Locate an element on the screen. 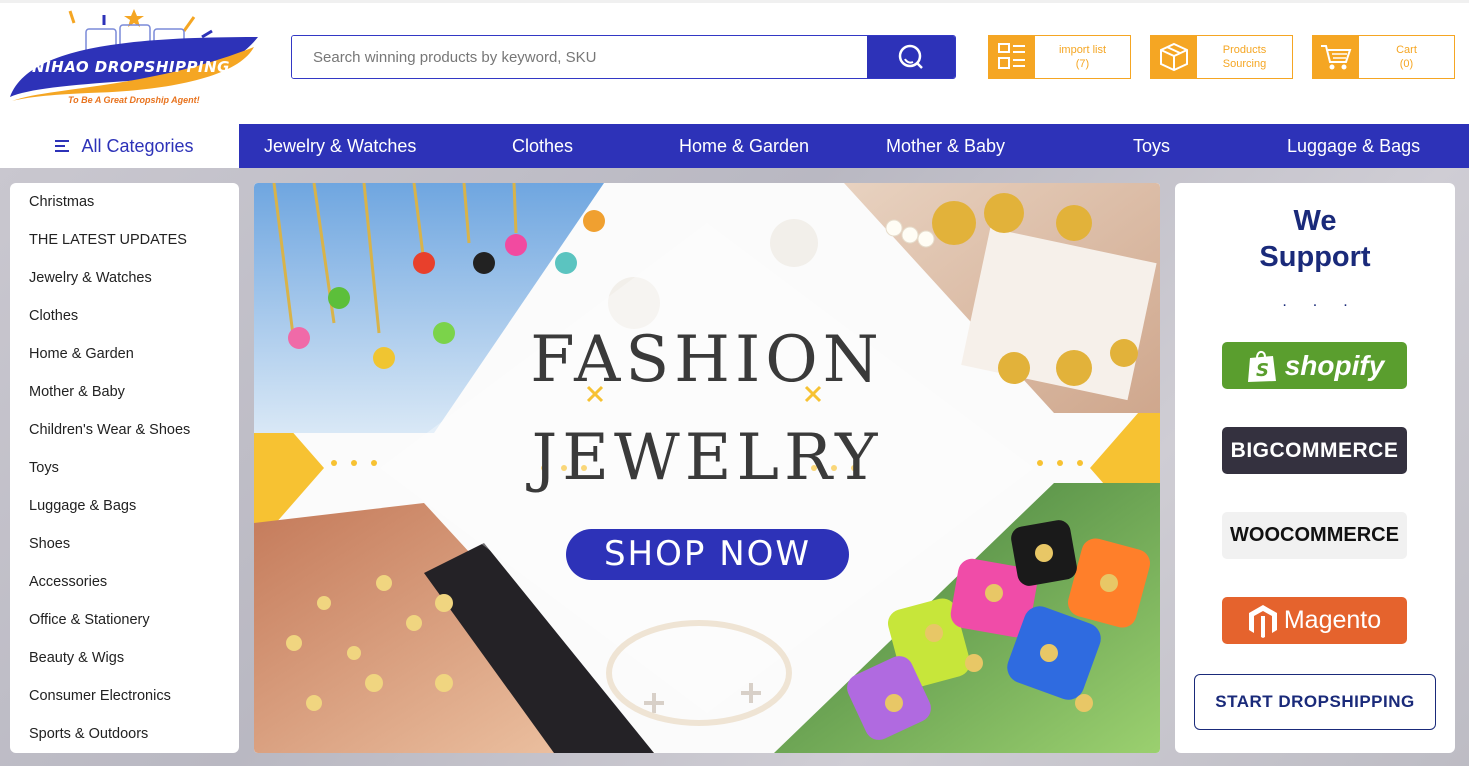  magento-logo: Magento is located at coordinates (1314, 620).